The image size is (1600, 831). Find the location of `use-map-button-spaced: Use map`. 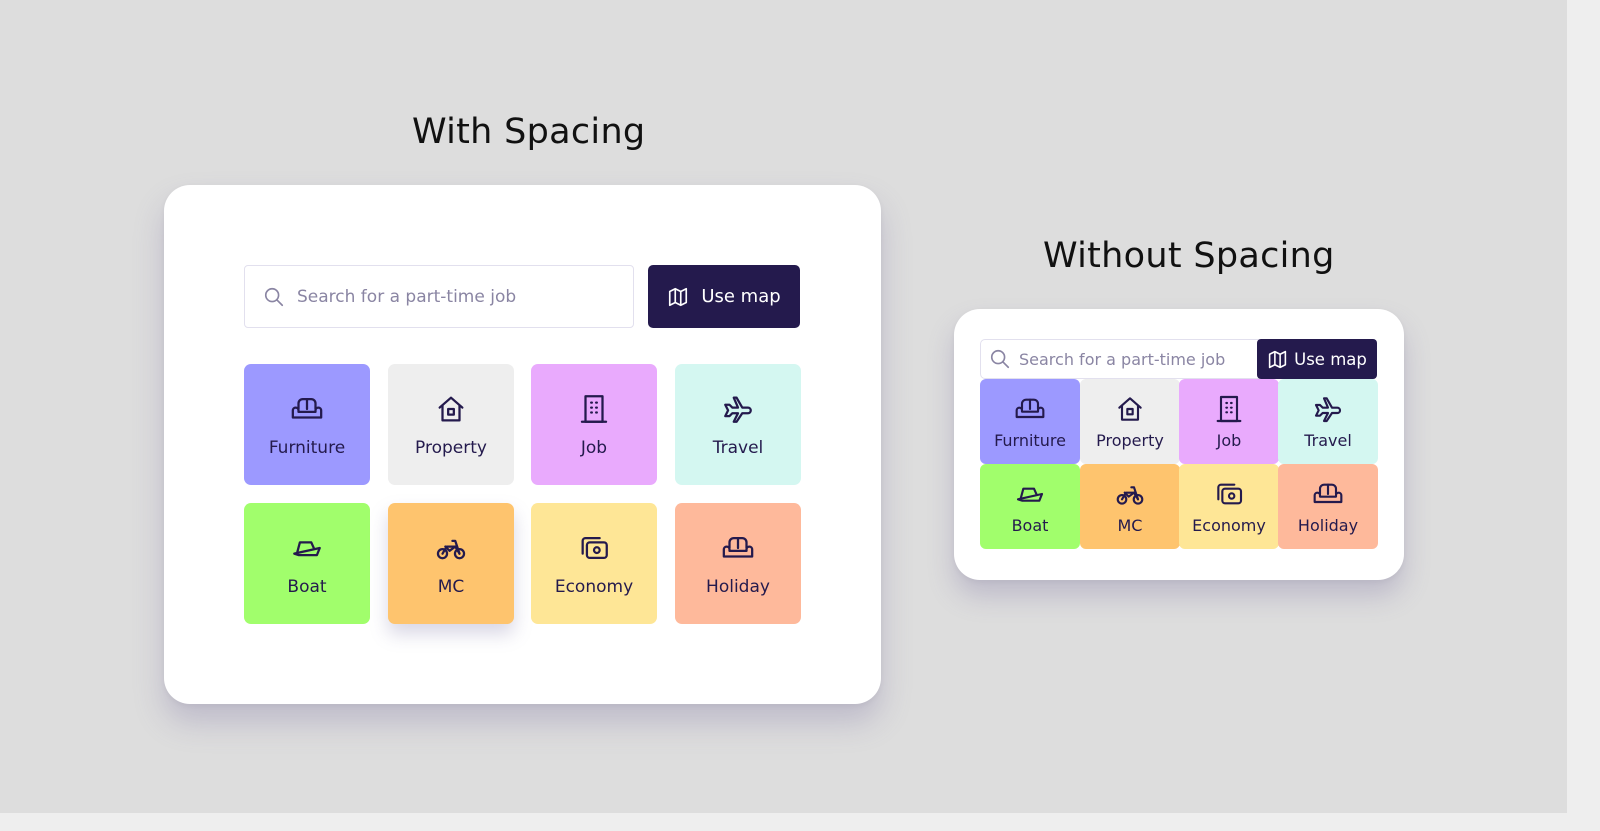

use-map-button-spaced: Use map is located at coordinates (724, 296).